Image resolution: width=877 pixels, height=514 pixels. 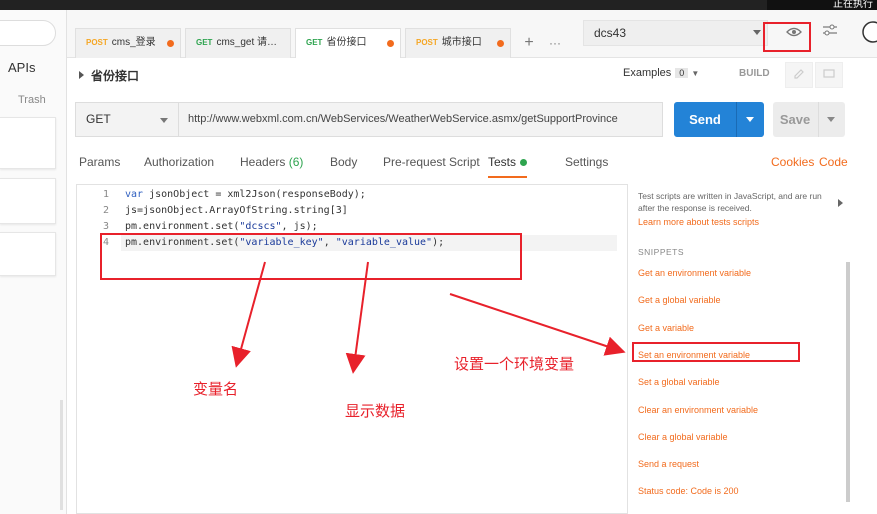 I want to click on annotation-arrows, so click(x=428, y=317).